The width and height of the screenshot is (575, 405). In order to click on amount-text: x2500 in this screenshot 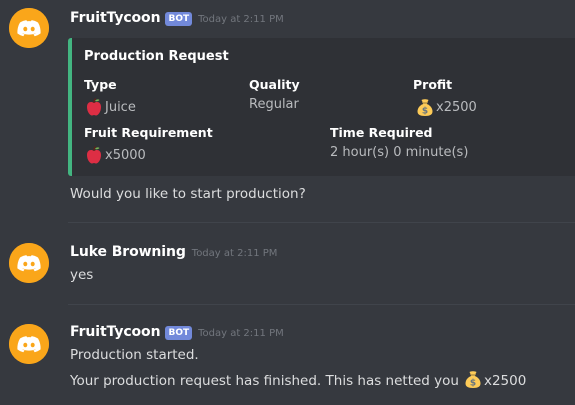, I will do `click(505, 381)`.